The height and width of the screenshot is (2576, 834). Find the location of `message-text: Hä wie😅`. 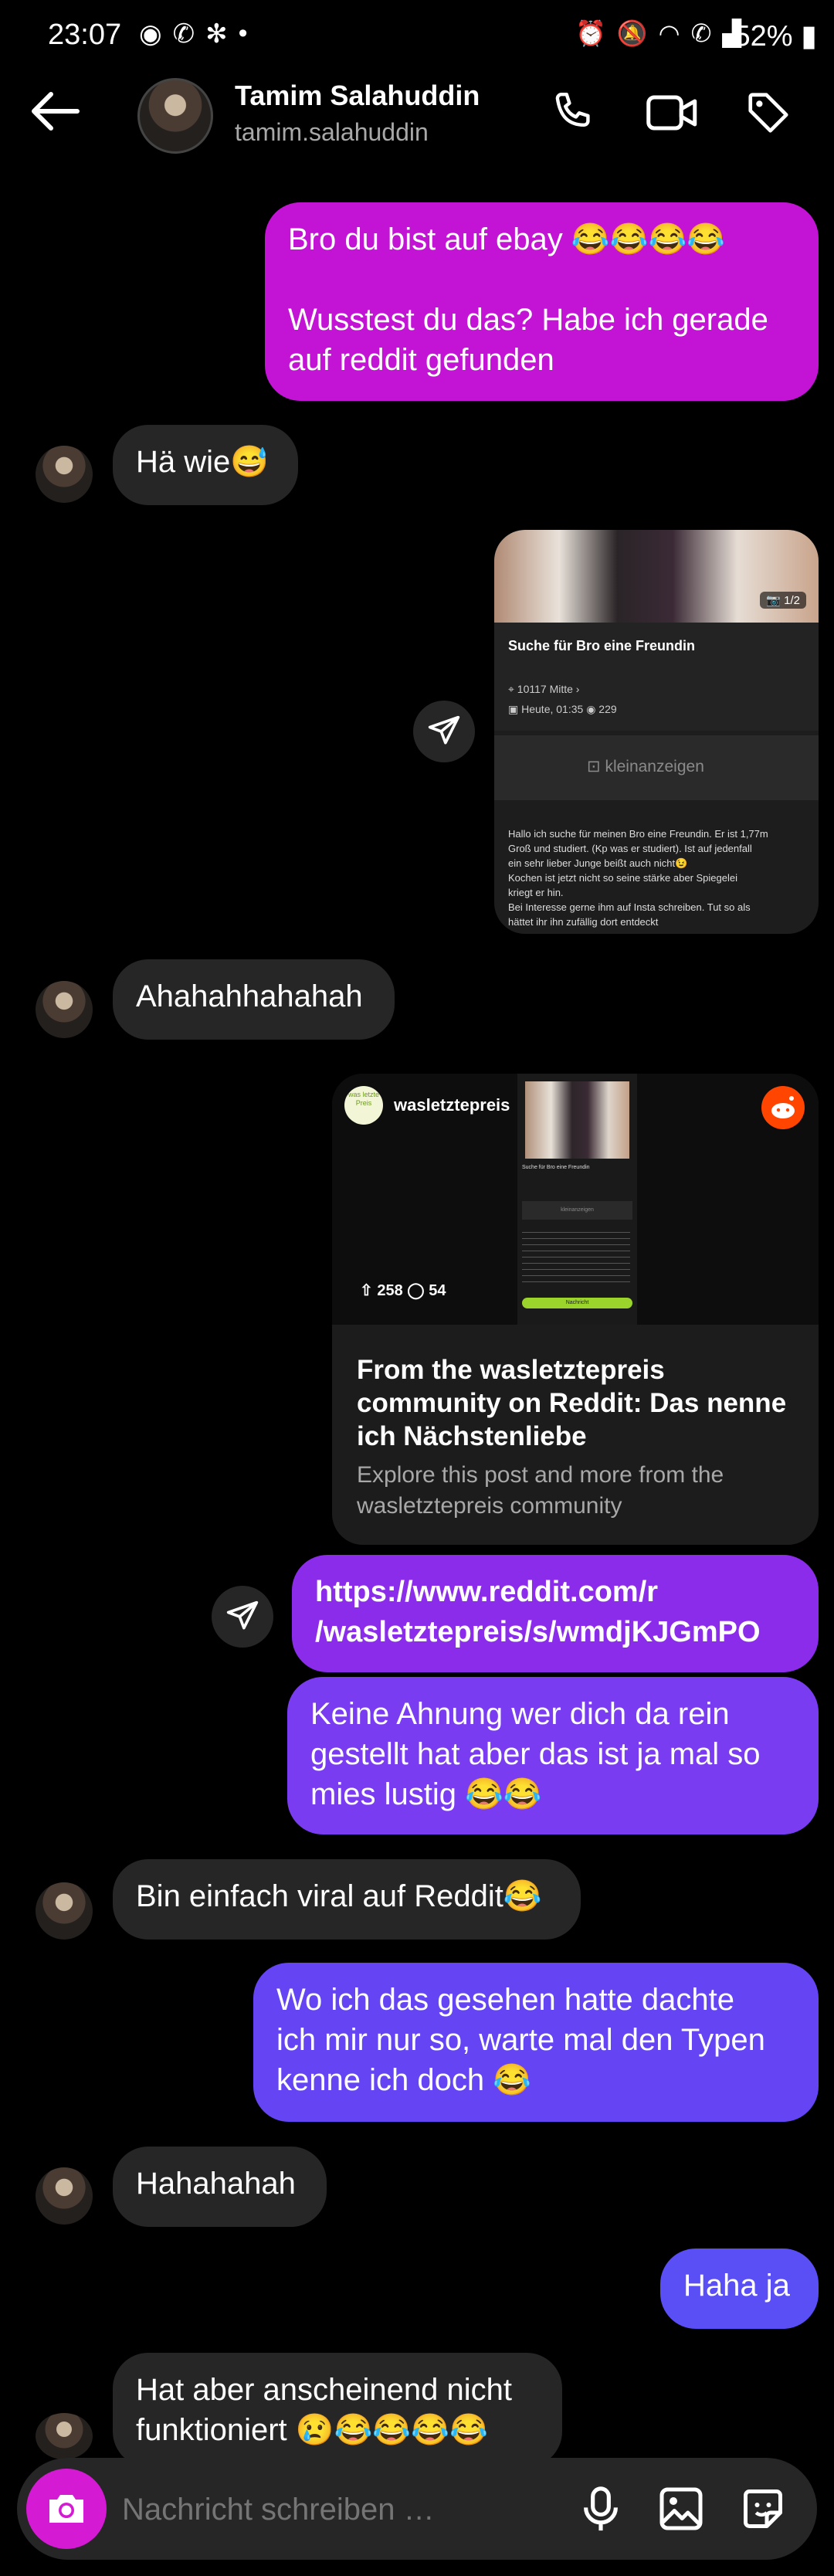

message-text: Hä wie😅 is located at coordinates (203, 462).